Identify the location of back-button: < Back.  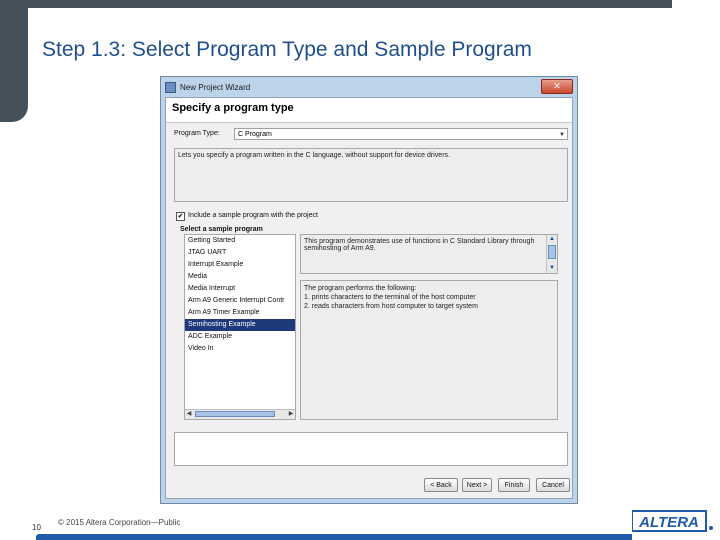
(441, 485).